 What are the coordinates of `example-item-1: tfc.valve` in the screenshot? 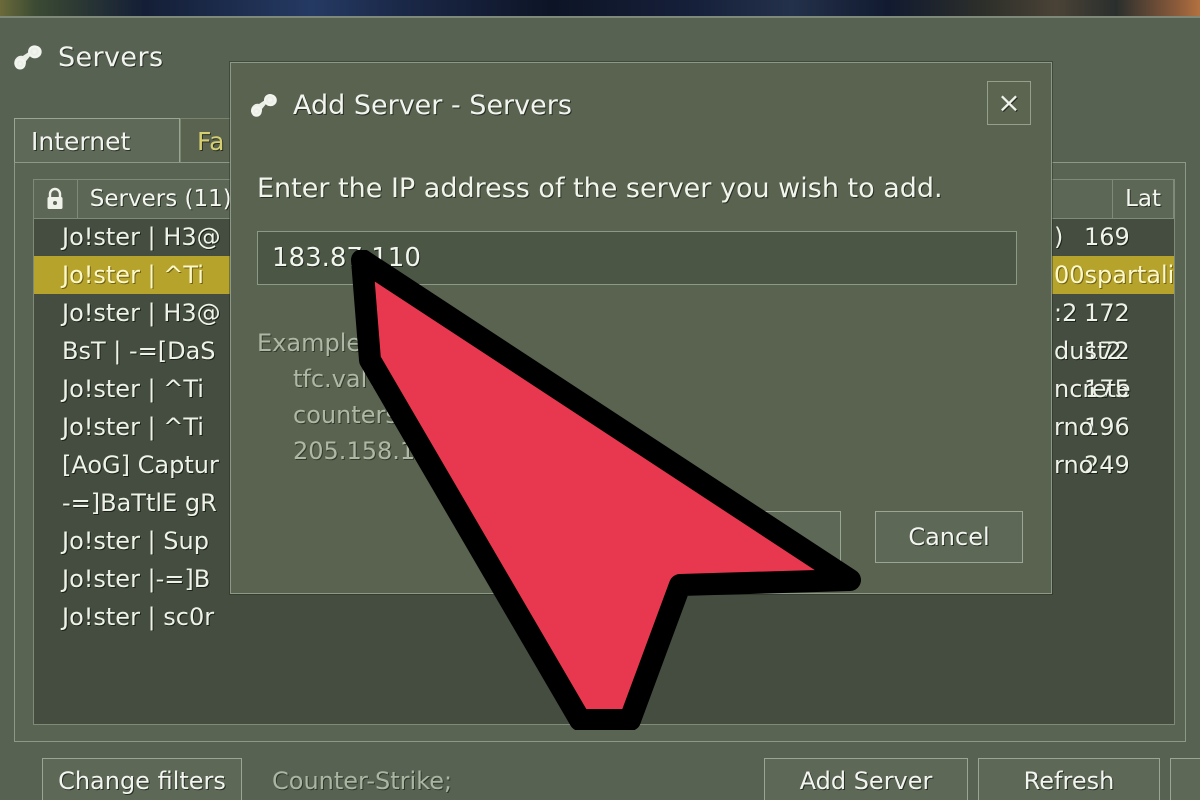 It's located at (345, 379).